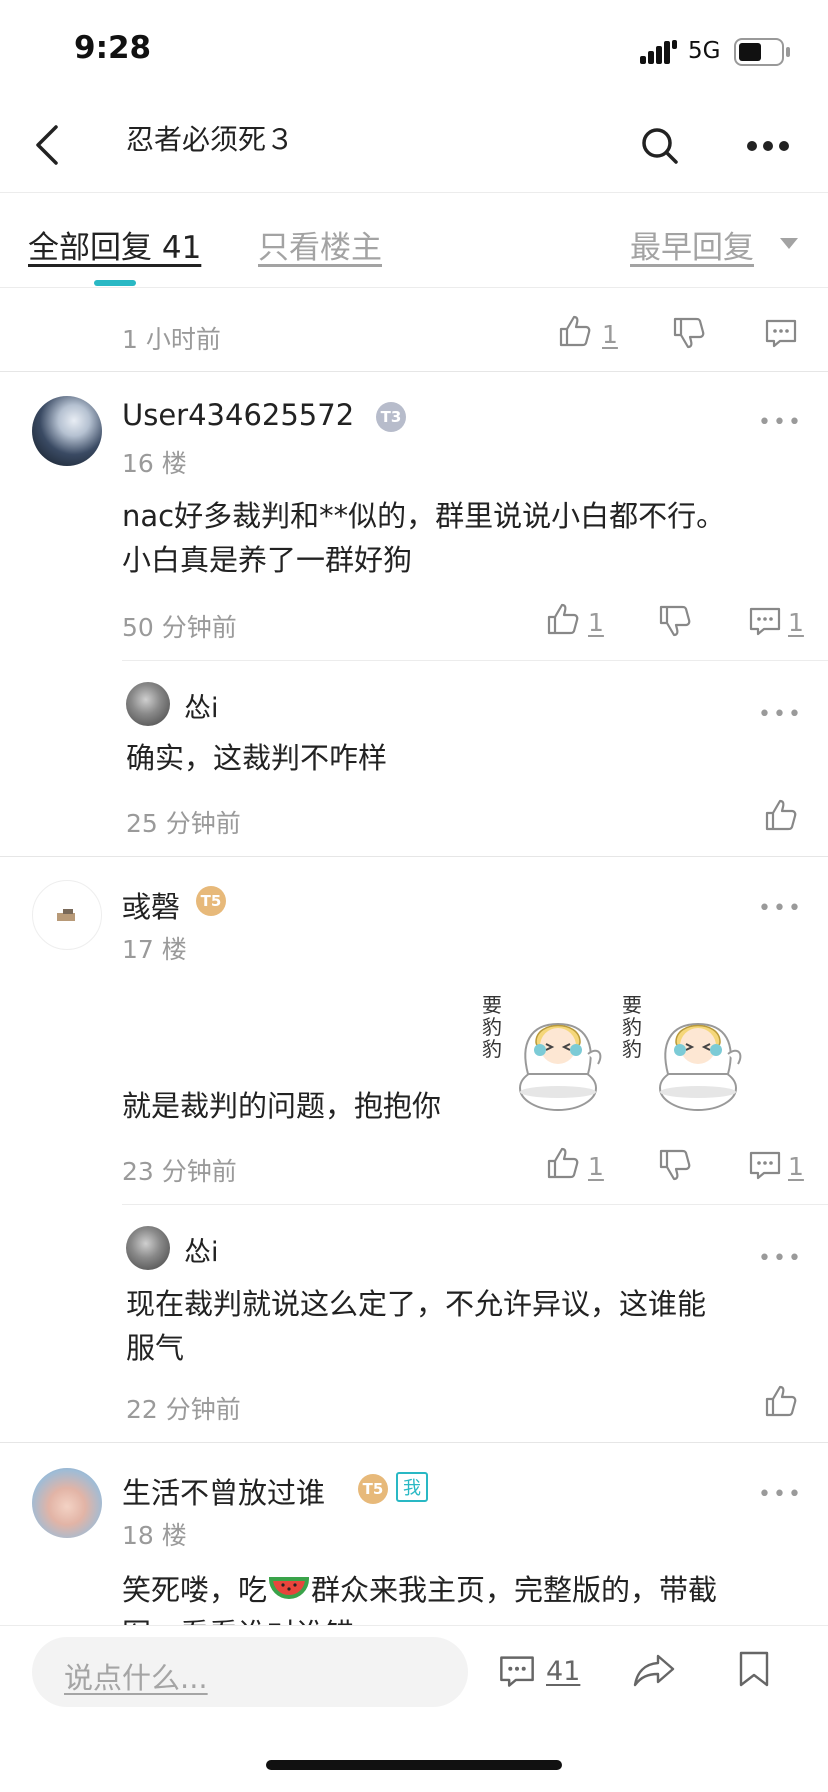 The width and height of the screenshot is (828, 1792). Describe the element at coordinates (514, 1590) in the screenshot. I see `post-content-part2: 群众来我主页，完整版的，带截` at that location.